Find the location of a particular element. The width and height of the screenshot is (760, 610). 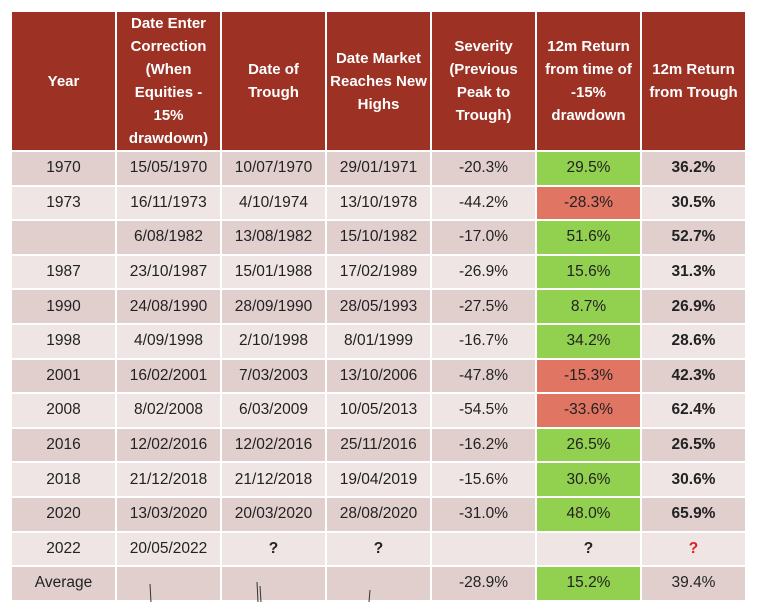

cell-date-enter-correction: 23/10/1987 is located at coordinates (168, 272).